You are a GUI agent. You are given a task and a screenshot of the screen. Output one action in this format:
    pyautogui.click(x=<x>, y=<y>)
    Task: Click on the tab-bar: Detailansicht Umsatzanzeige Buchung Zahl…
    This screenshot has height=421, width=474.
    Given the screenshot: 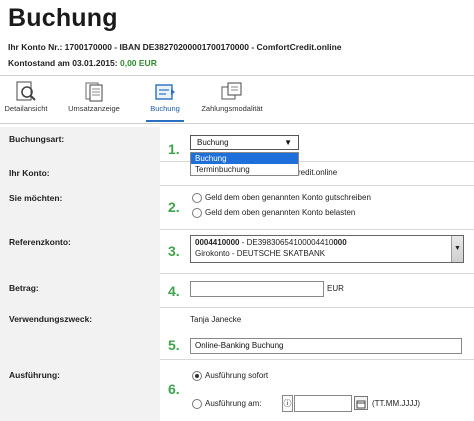 What is the action you would take?
    pyautogui.click(x=237, y=101)
    